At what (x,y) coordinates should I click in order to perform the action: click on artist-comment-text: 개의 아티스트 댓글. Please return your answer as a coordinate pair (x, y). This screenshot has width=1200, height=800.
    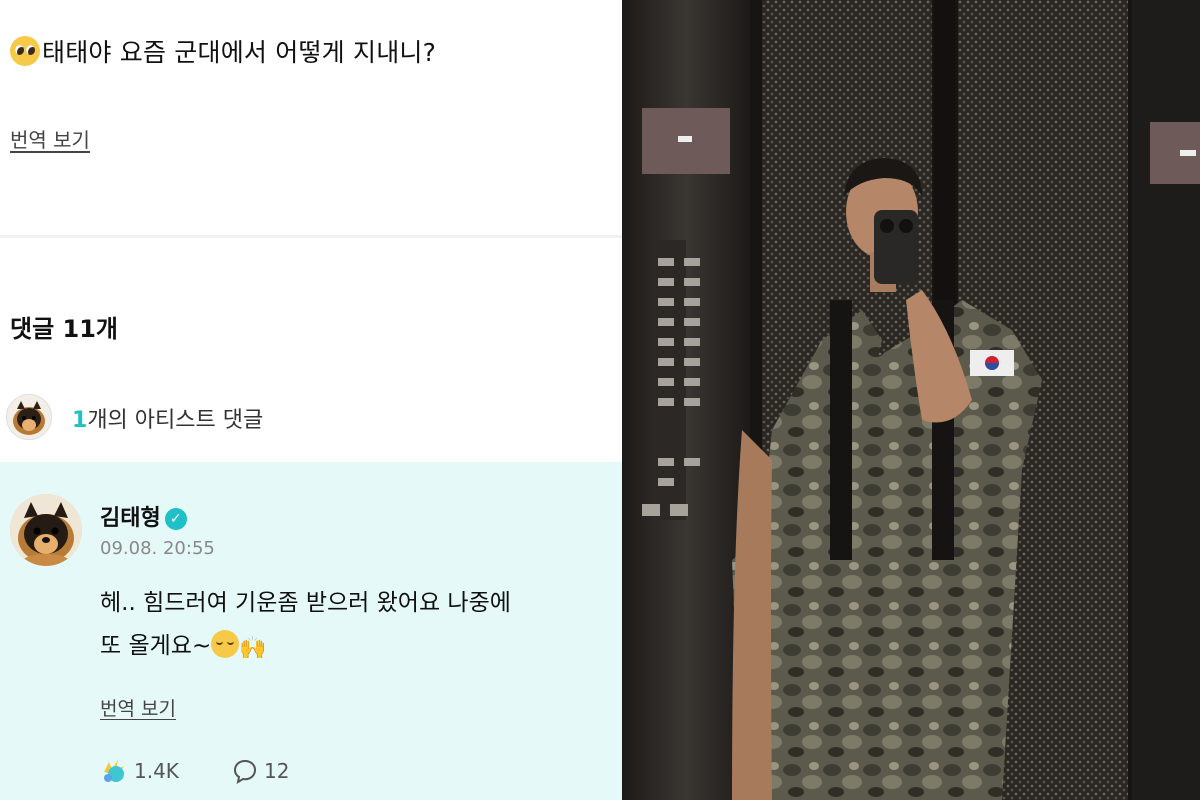
    Looking at the image, I should click on (175, 420).